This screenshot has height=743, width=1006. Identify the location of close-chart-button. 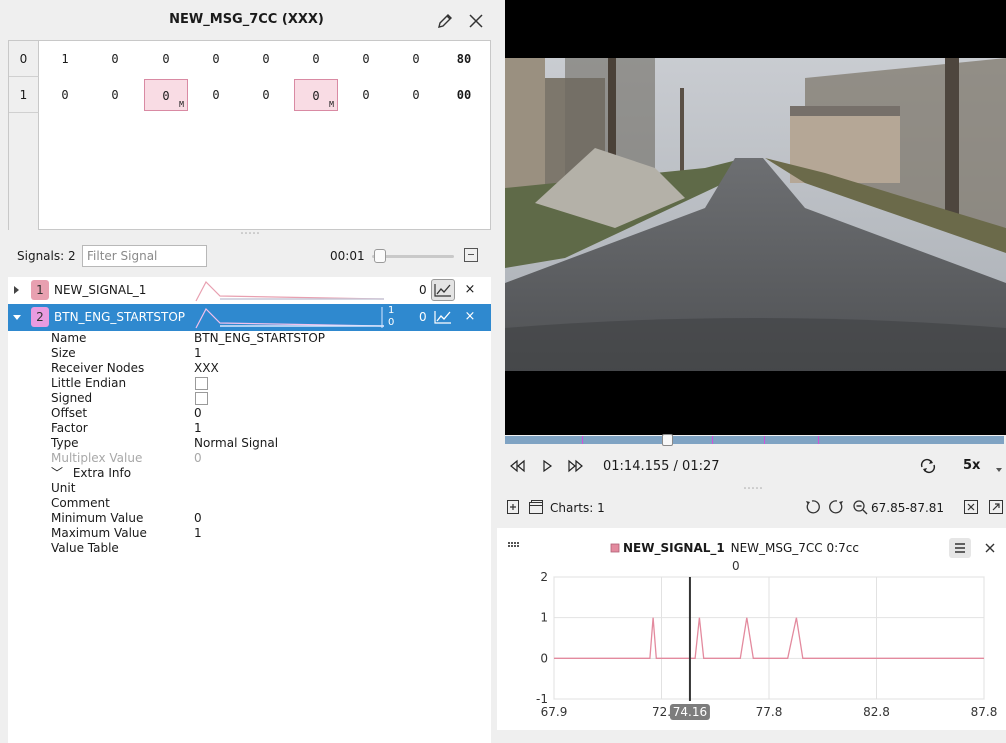
(990, 548).